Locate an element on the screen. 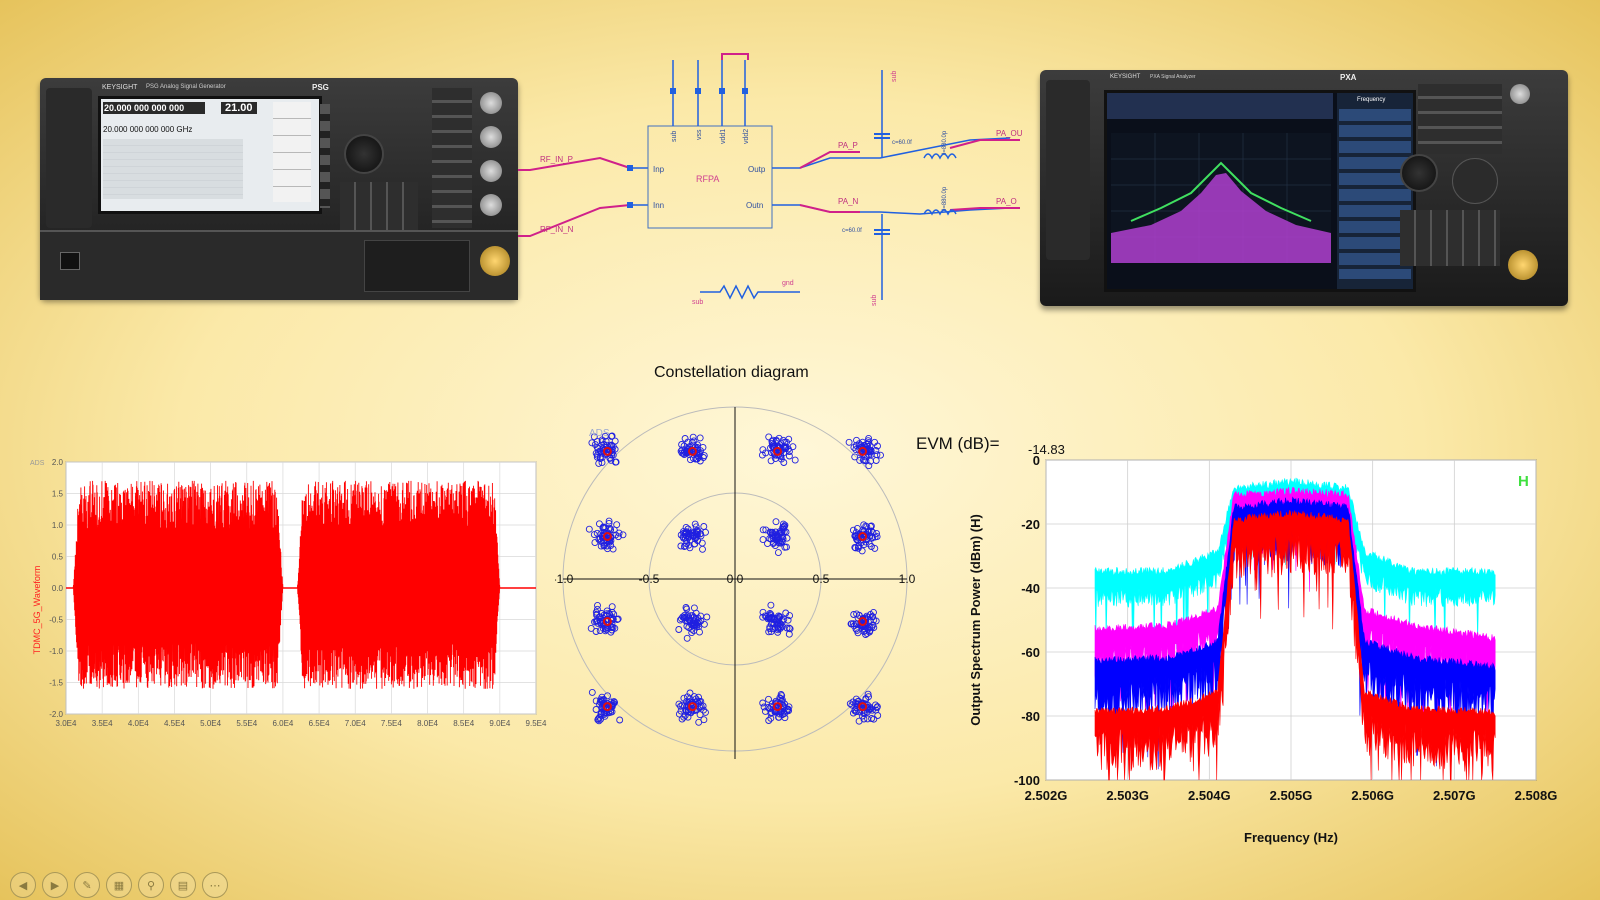  grid-icon: ▦ is located at coordinates (119, 885).